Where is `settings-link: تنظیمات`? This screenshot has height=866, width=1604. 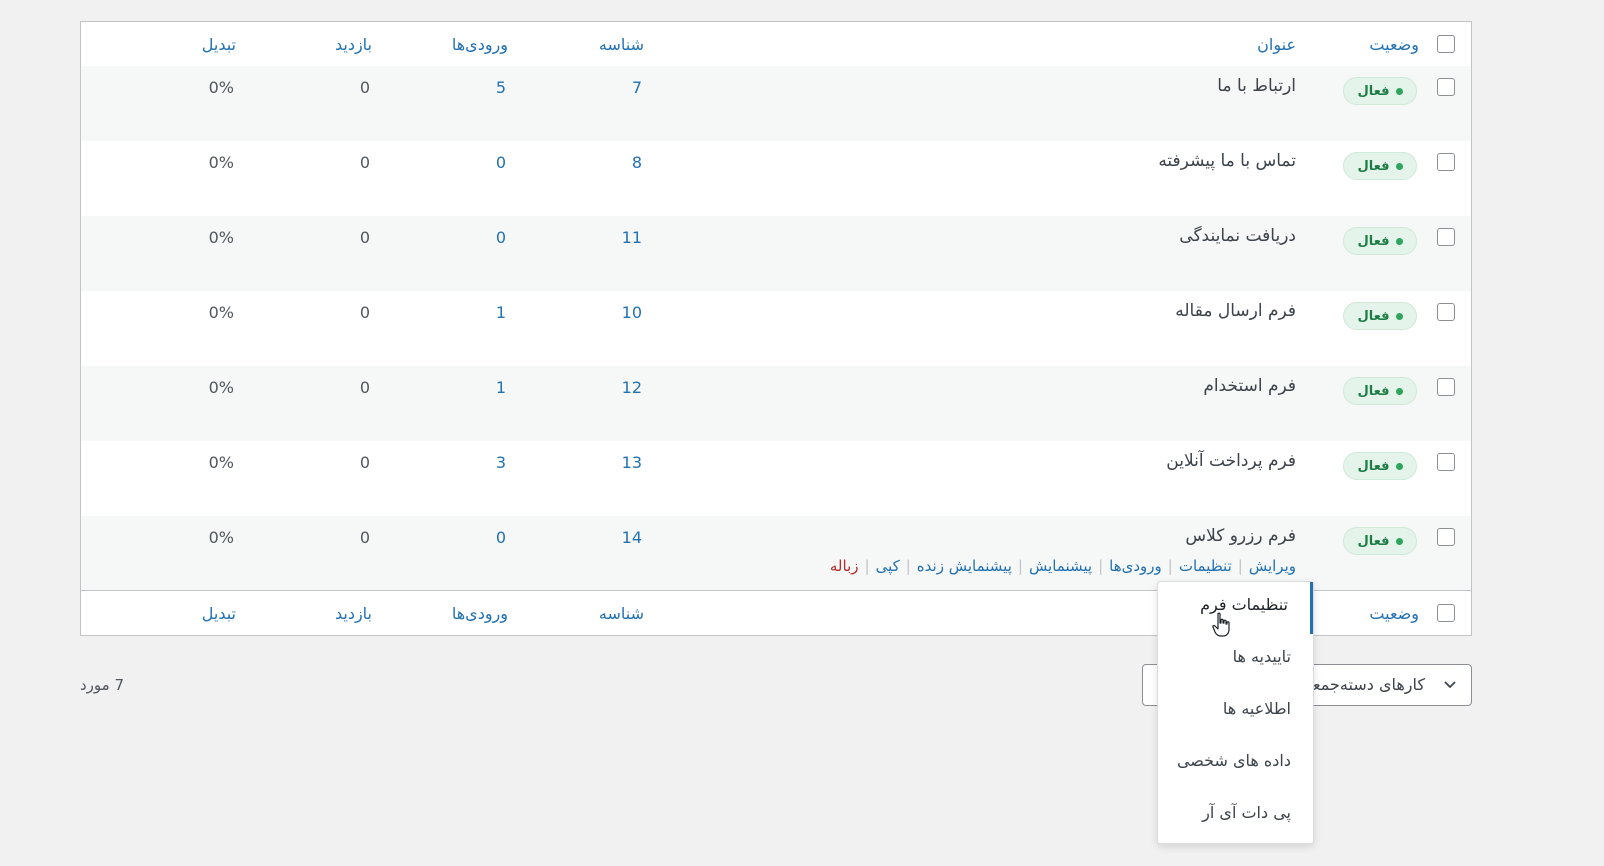
settings-link: تنظیمات is located at coordinates (1205, 566).